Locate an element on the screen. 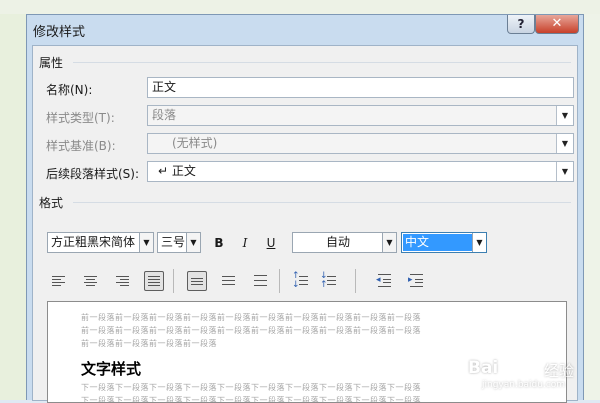 Image resolution: width=600 pixels, height=403 pixels. script-select: 中文 ▼ is located at coordinates (444, 242).